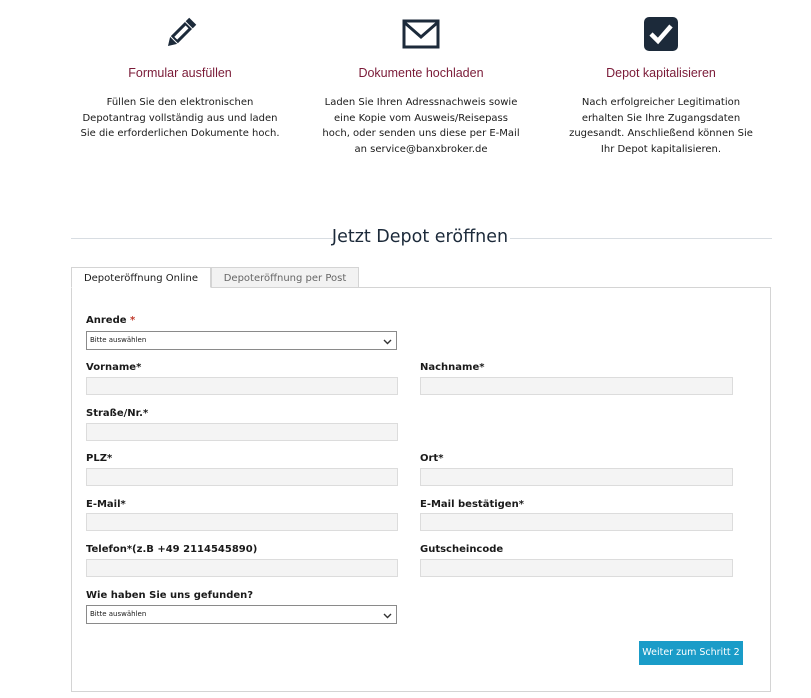 The width and height of the screenshot is (811, 698). I want to click on email-label: E-Mail*, so click(106, 504).